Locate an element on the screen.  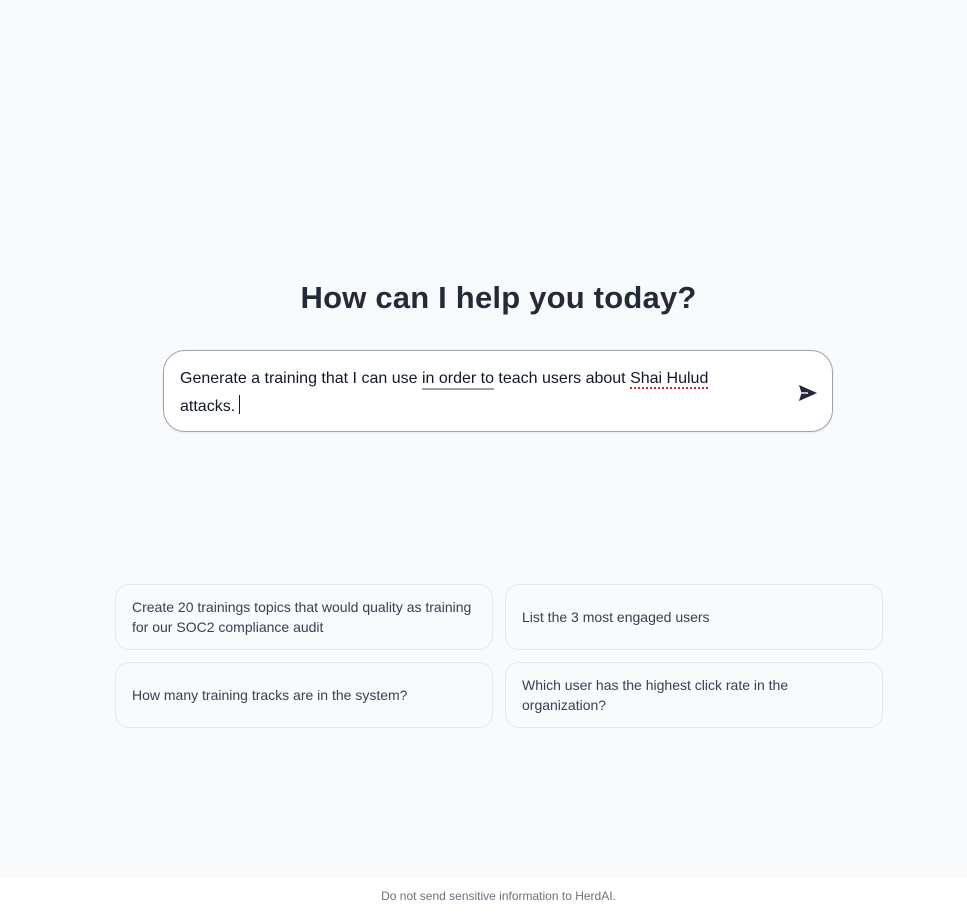
send-button is located at coordinates (808, 393).